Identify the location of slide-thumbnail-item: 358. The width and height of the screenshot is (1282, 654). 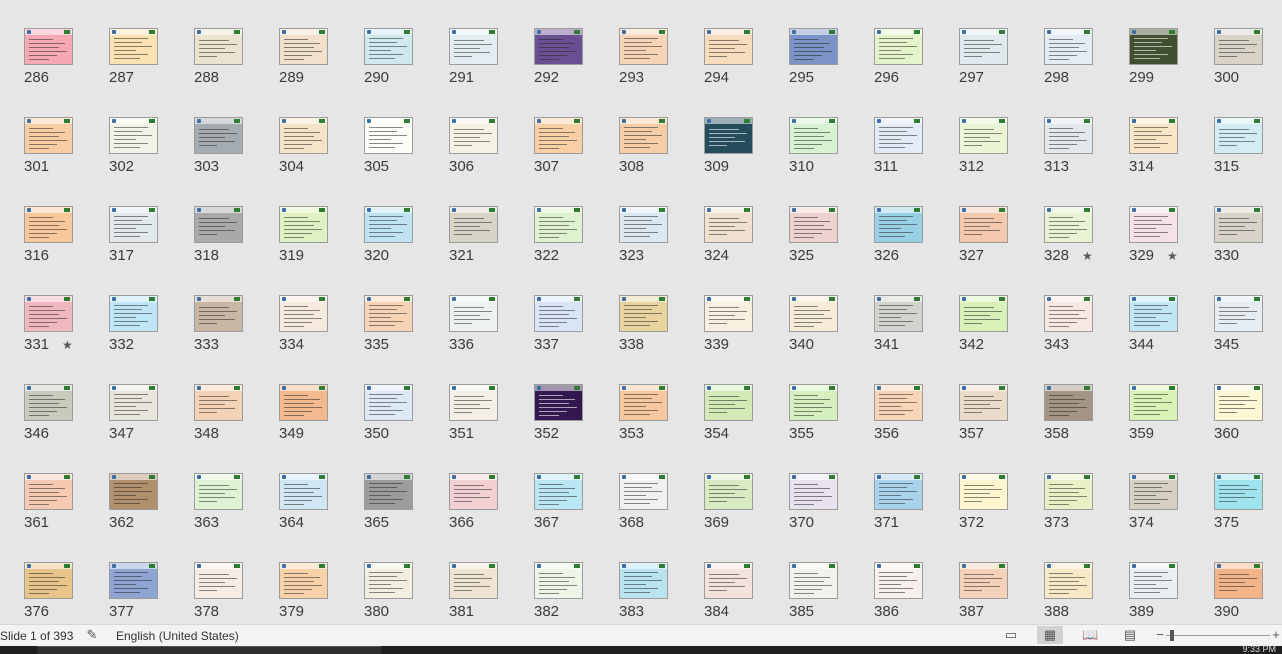
(1062, 400).